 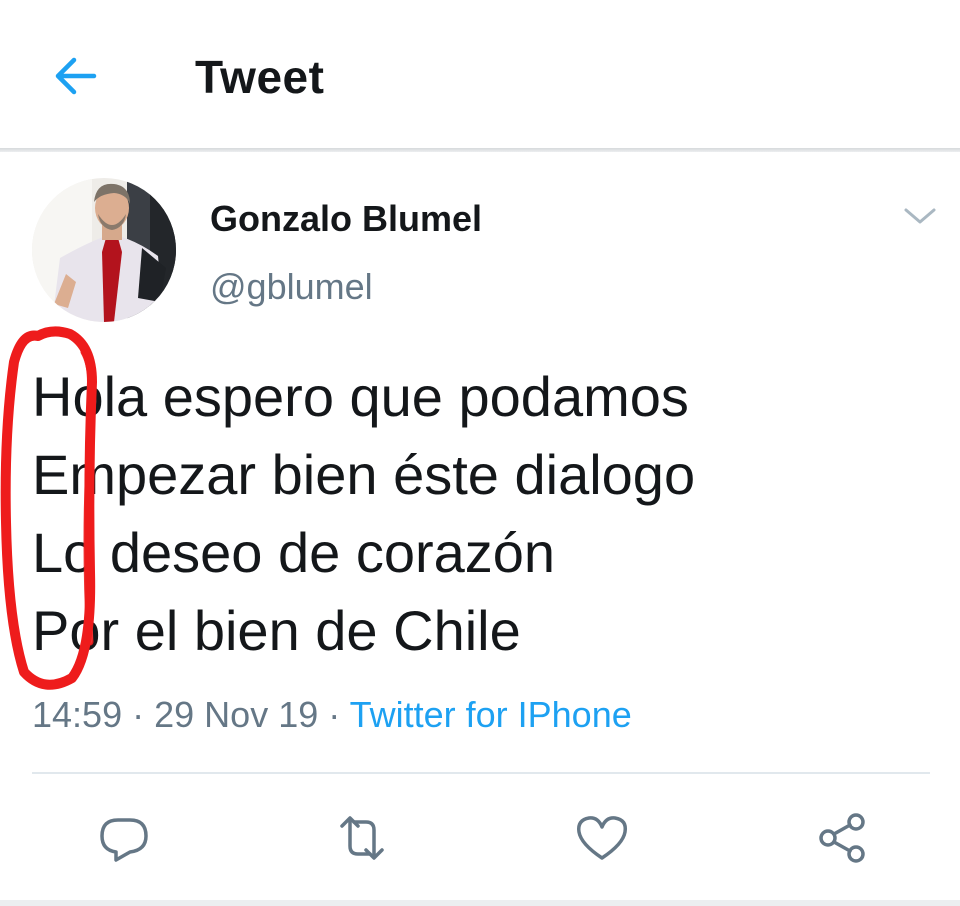 What do you see at coordinates (236, 714) in the screenshot?
I see `tweet-date: 29 Nov 19` at bounding box center [236, 714].